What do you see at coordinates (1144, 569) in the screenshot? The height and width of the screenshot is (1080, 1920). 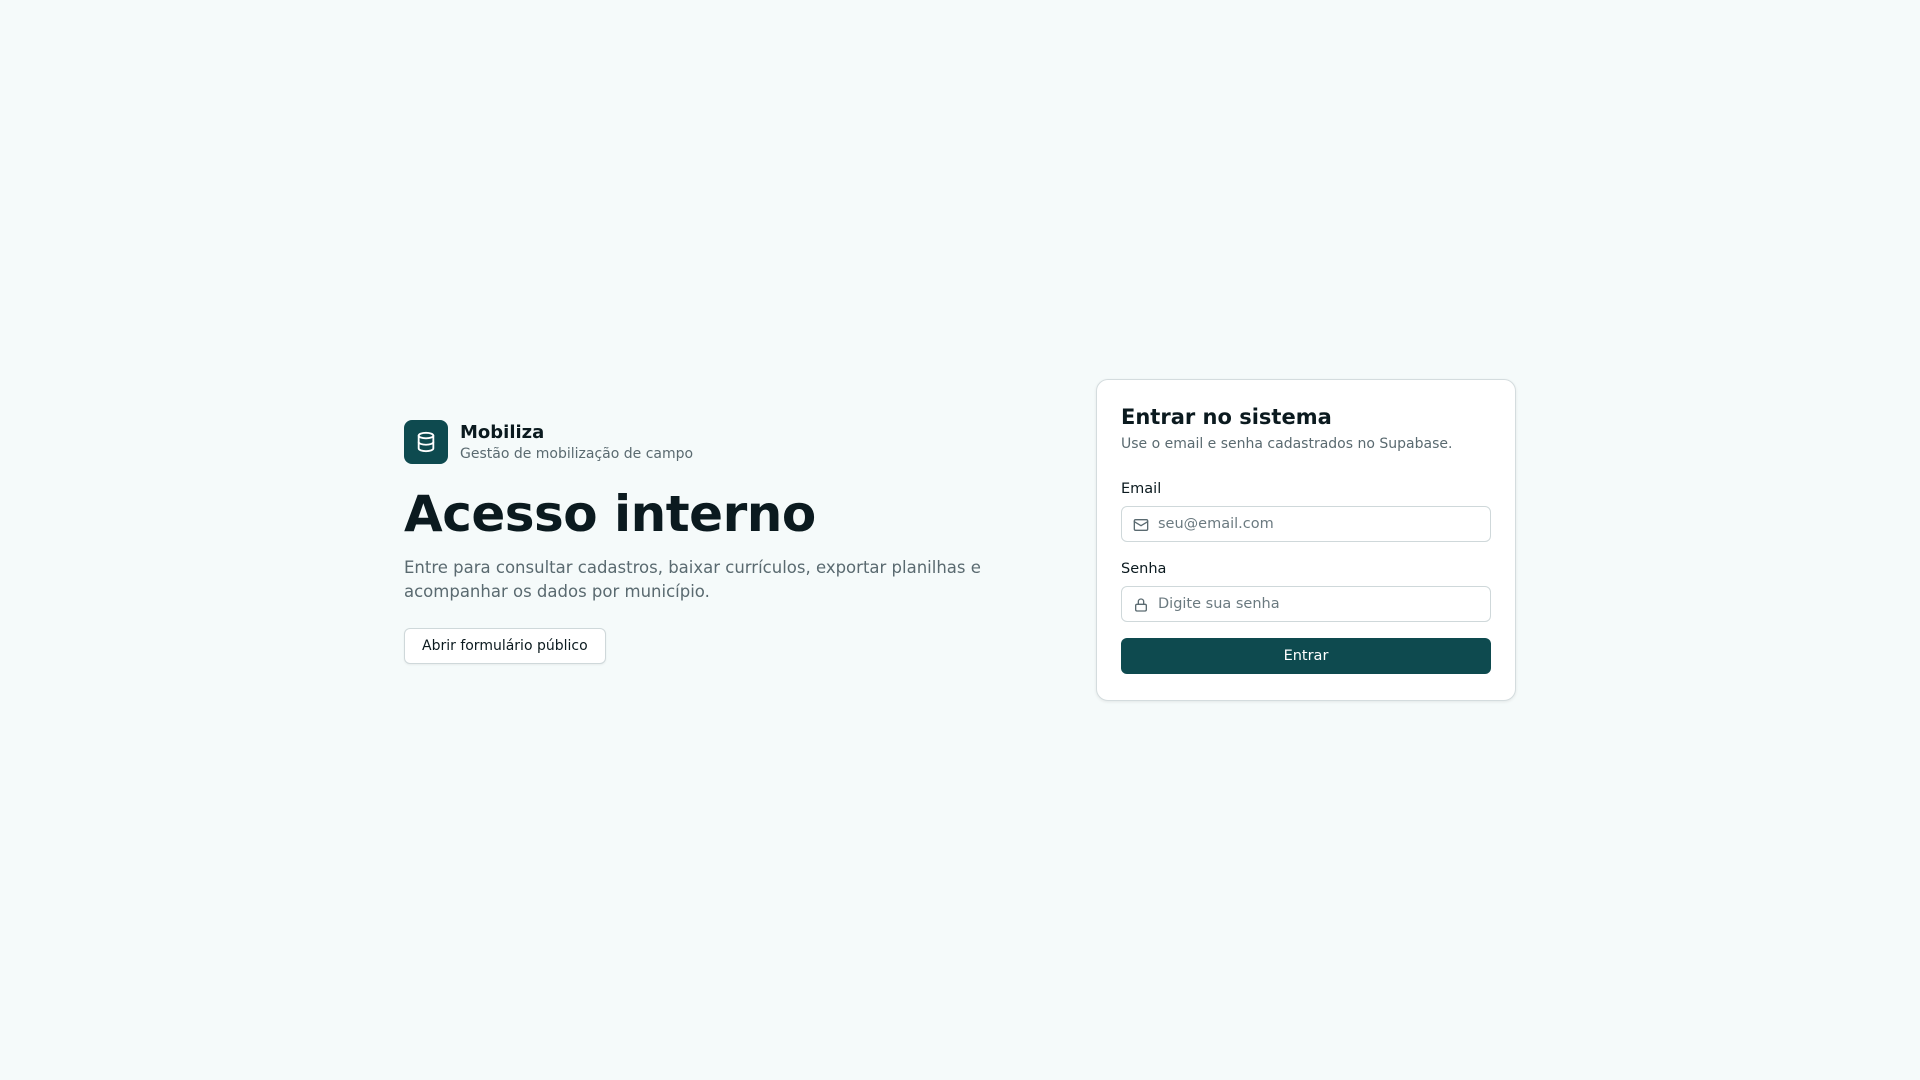 I see `password-label: Senha` at bounding box center [1144, 569].